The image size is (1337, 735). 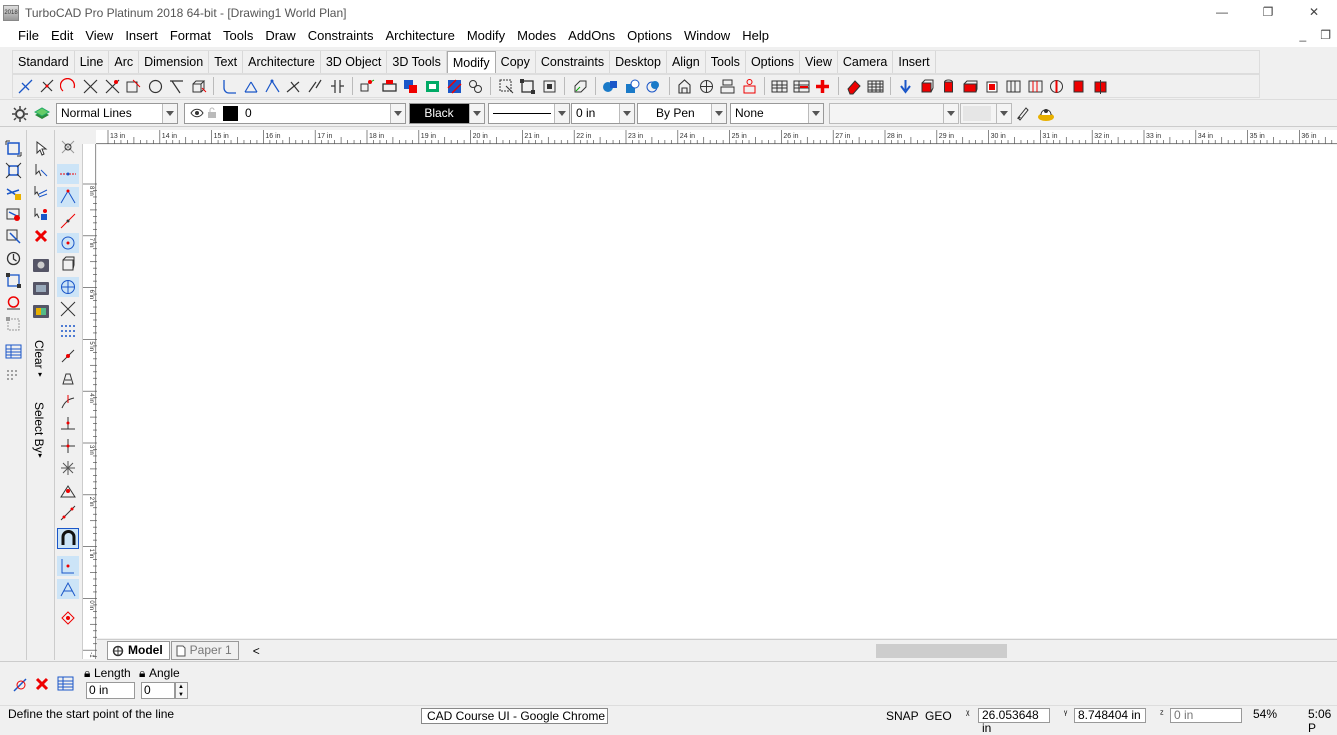 I want to click on x-coordinate: 26.053648 in, so click(x=1014, y=721).